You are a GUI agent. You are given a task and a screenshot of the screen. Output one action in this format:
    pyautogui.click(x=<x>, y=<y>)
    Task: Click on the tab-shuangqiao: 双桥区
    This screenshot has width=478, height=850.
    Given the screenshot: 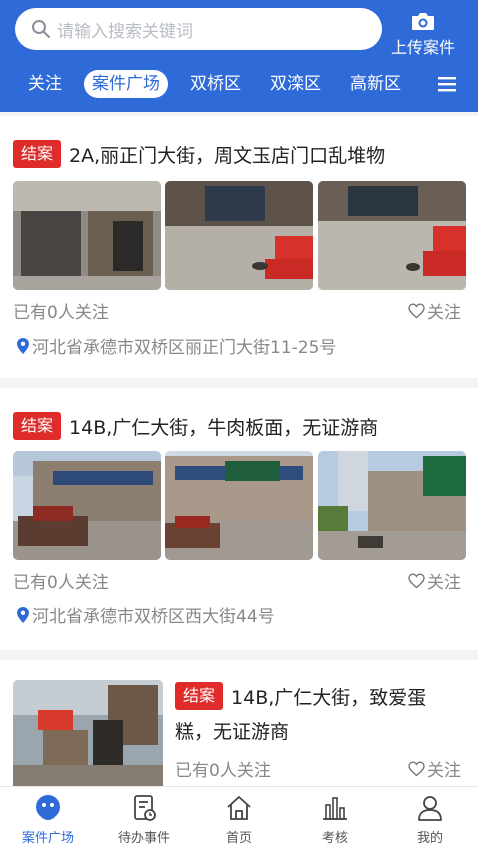 What is the action you would take?
    pyautogui.click(x=215, y=84)
    